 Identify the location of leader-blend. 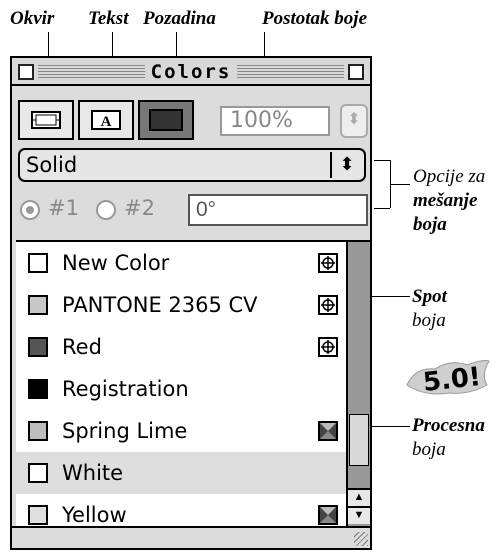
(400, 184).